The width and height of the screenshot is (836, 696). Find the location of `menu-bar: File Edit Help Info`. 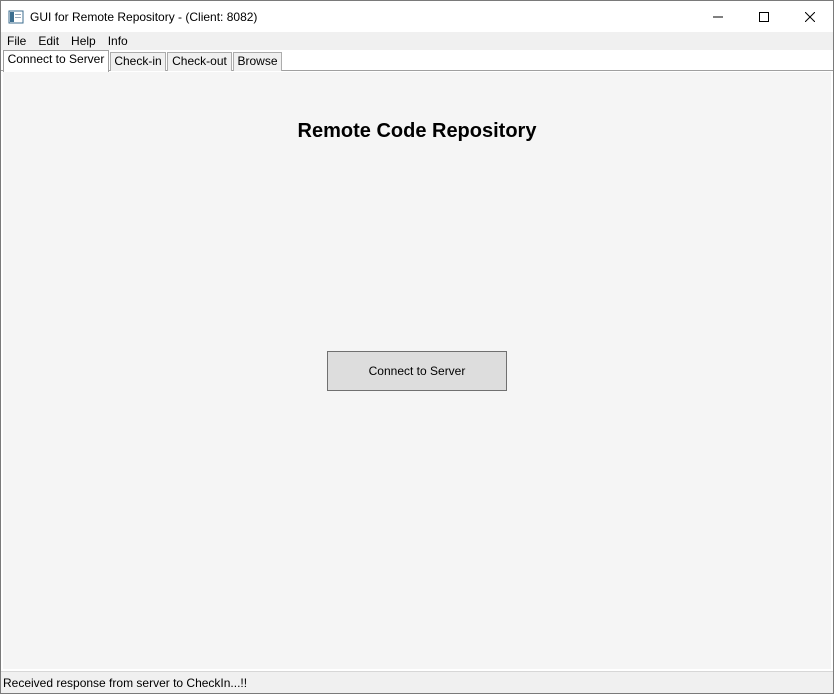

menu-bar: File Edit Help Info is located at coordinates (417, 41).